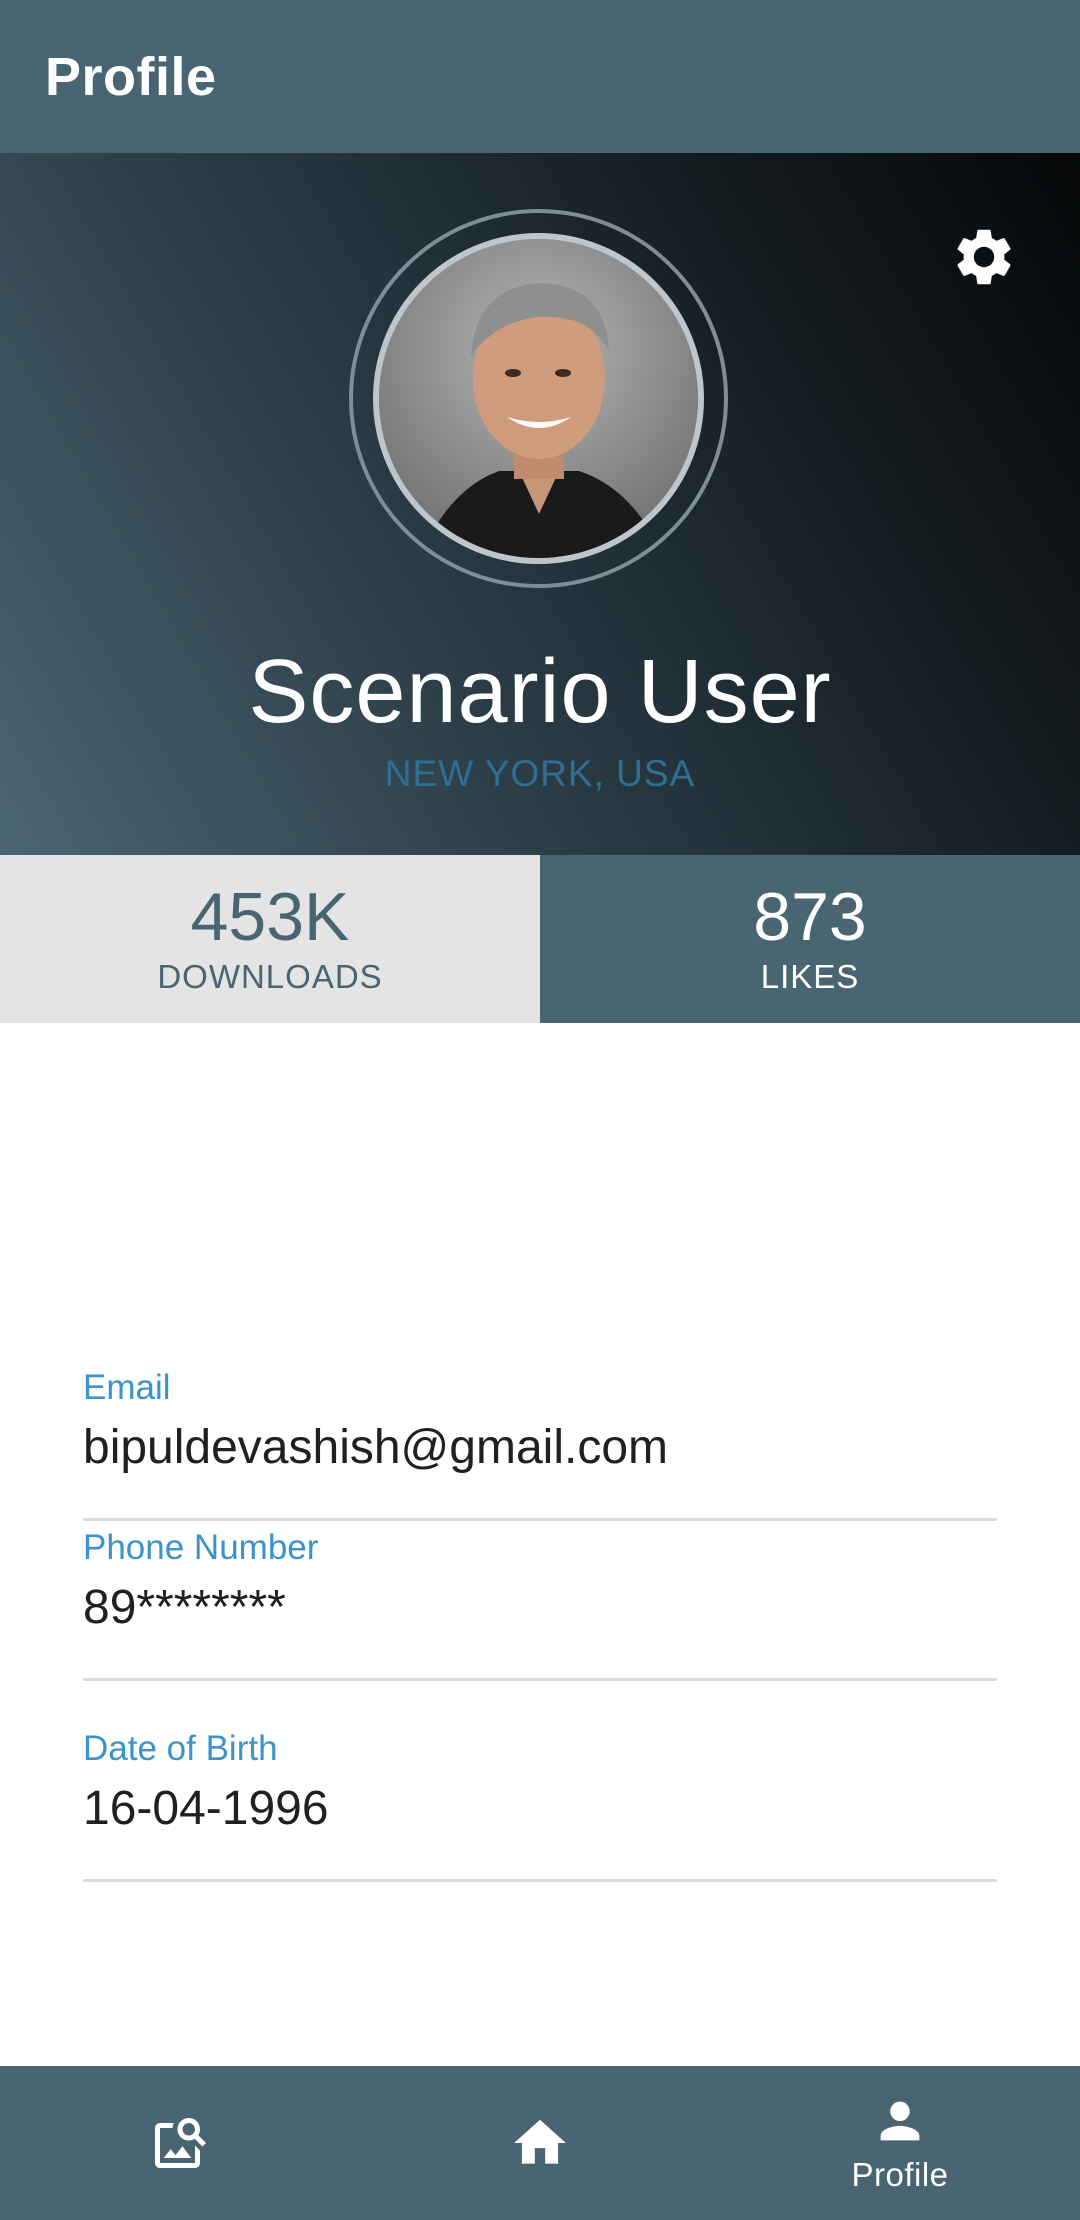  Describe the element at coordinates (900, 2143) in the screenshot. I see `nav-item-profile: Profile` at that location.